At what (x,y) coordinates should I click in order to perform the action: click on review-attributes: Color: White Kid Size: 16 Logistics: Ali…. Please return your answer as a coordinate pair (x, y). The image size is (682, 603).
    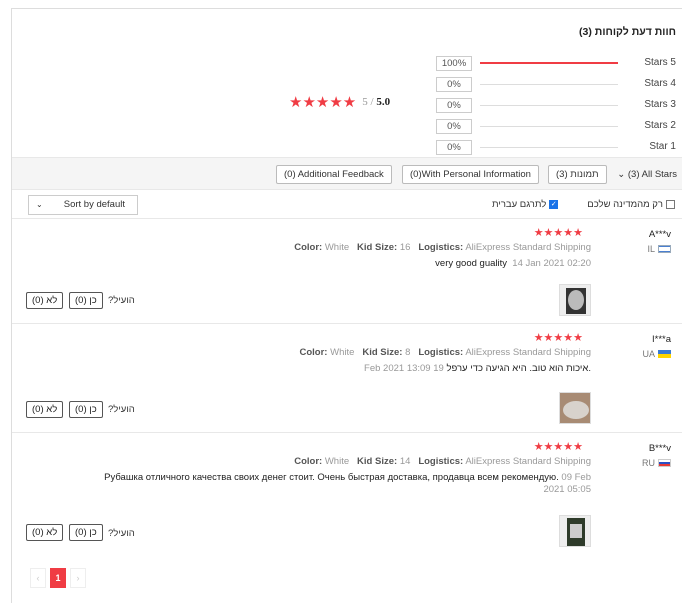
    Looking at the image, I should click on (442, 247).